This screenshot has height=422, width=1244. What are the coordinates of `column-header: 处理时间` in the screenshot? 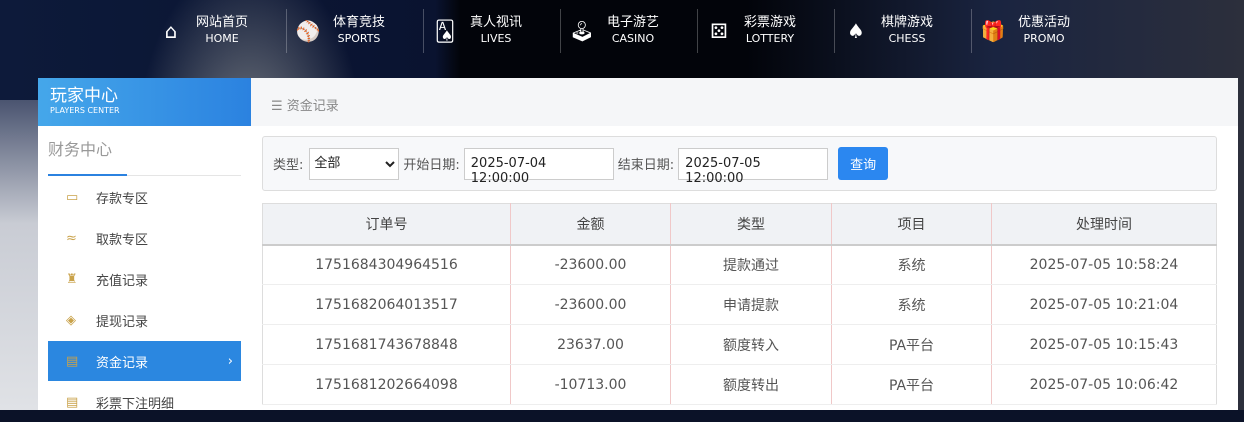 It's located at (1104, 224).